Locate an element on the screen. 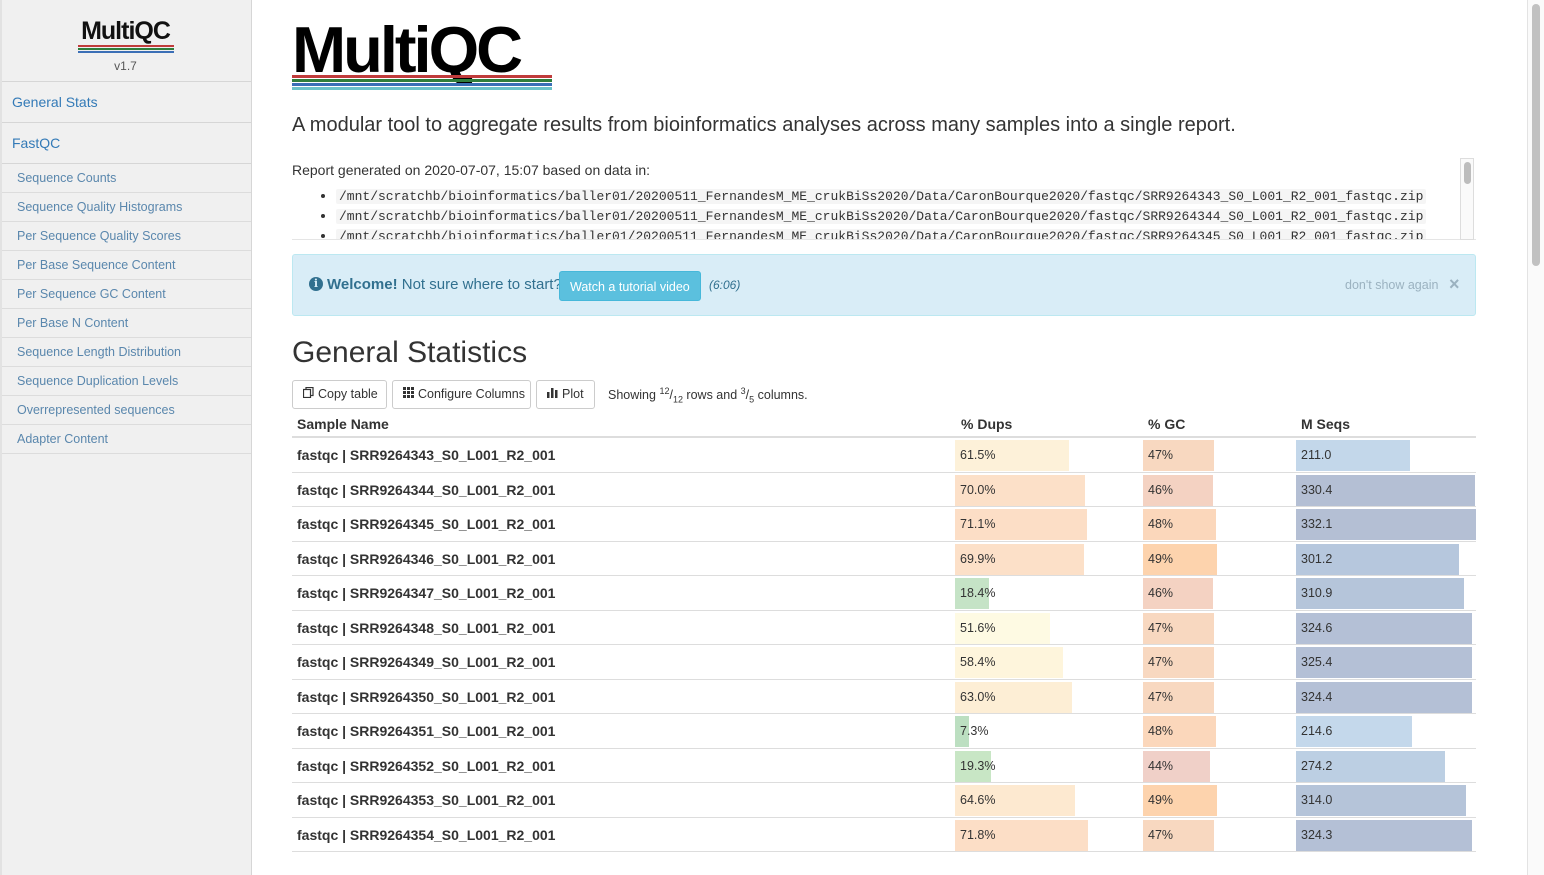 This screenshot has height=875, width=1544. dups-value: 61.5% is located at coordinates (978, 455).